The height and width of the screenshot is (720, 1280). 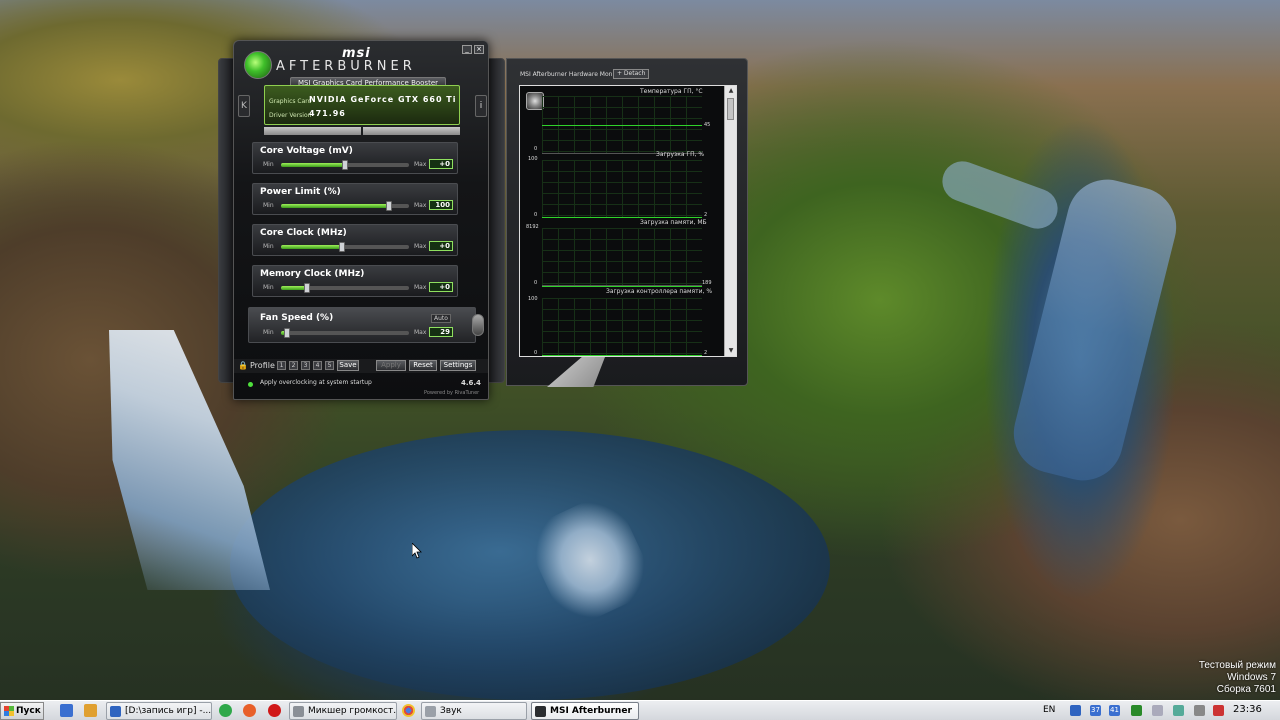 What do you see at coordinates (706, 353) in the screenshot?
I see `graph-current-value: 2` at bounding box center [706, 353].